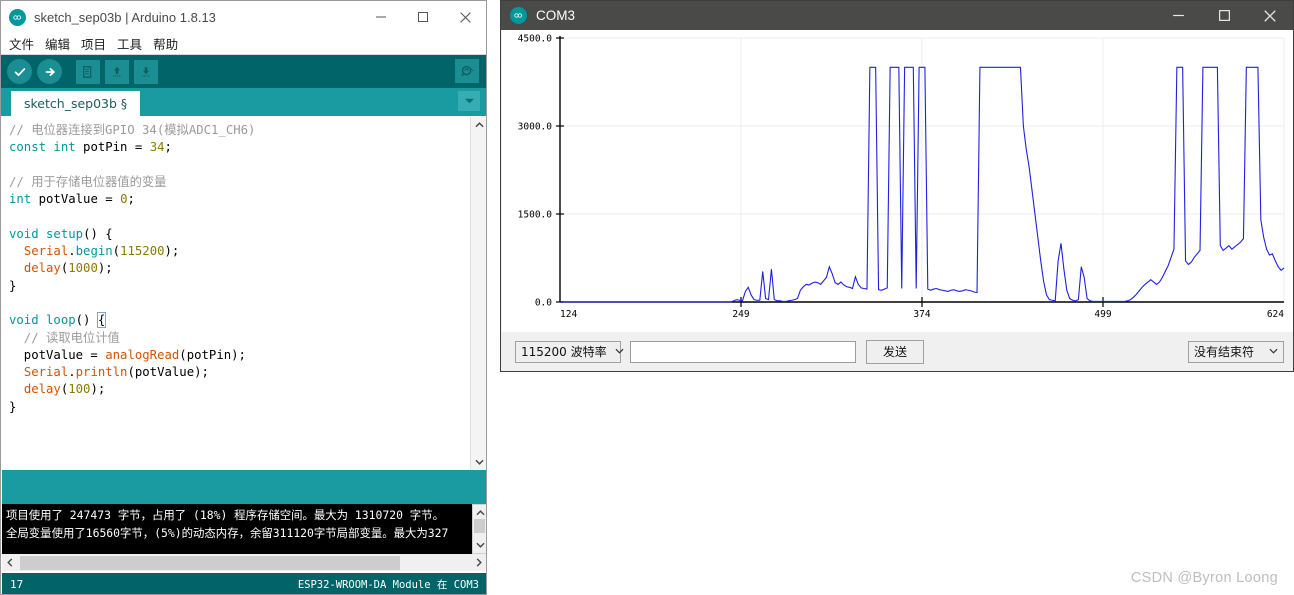 Image resolution: width=1294 pixels, height=595 pixels. Describe the element at coordinates (142, 251) in the screenshot. I see `code-token: 115200` at that location.